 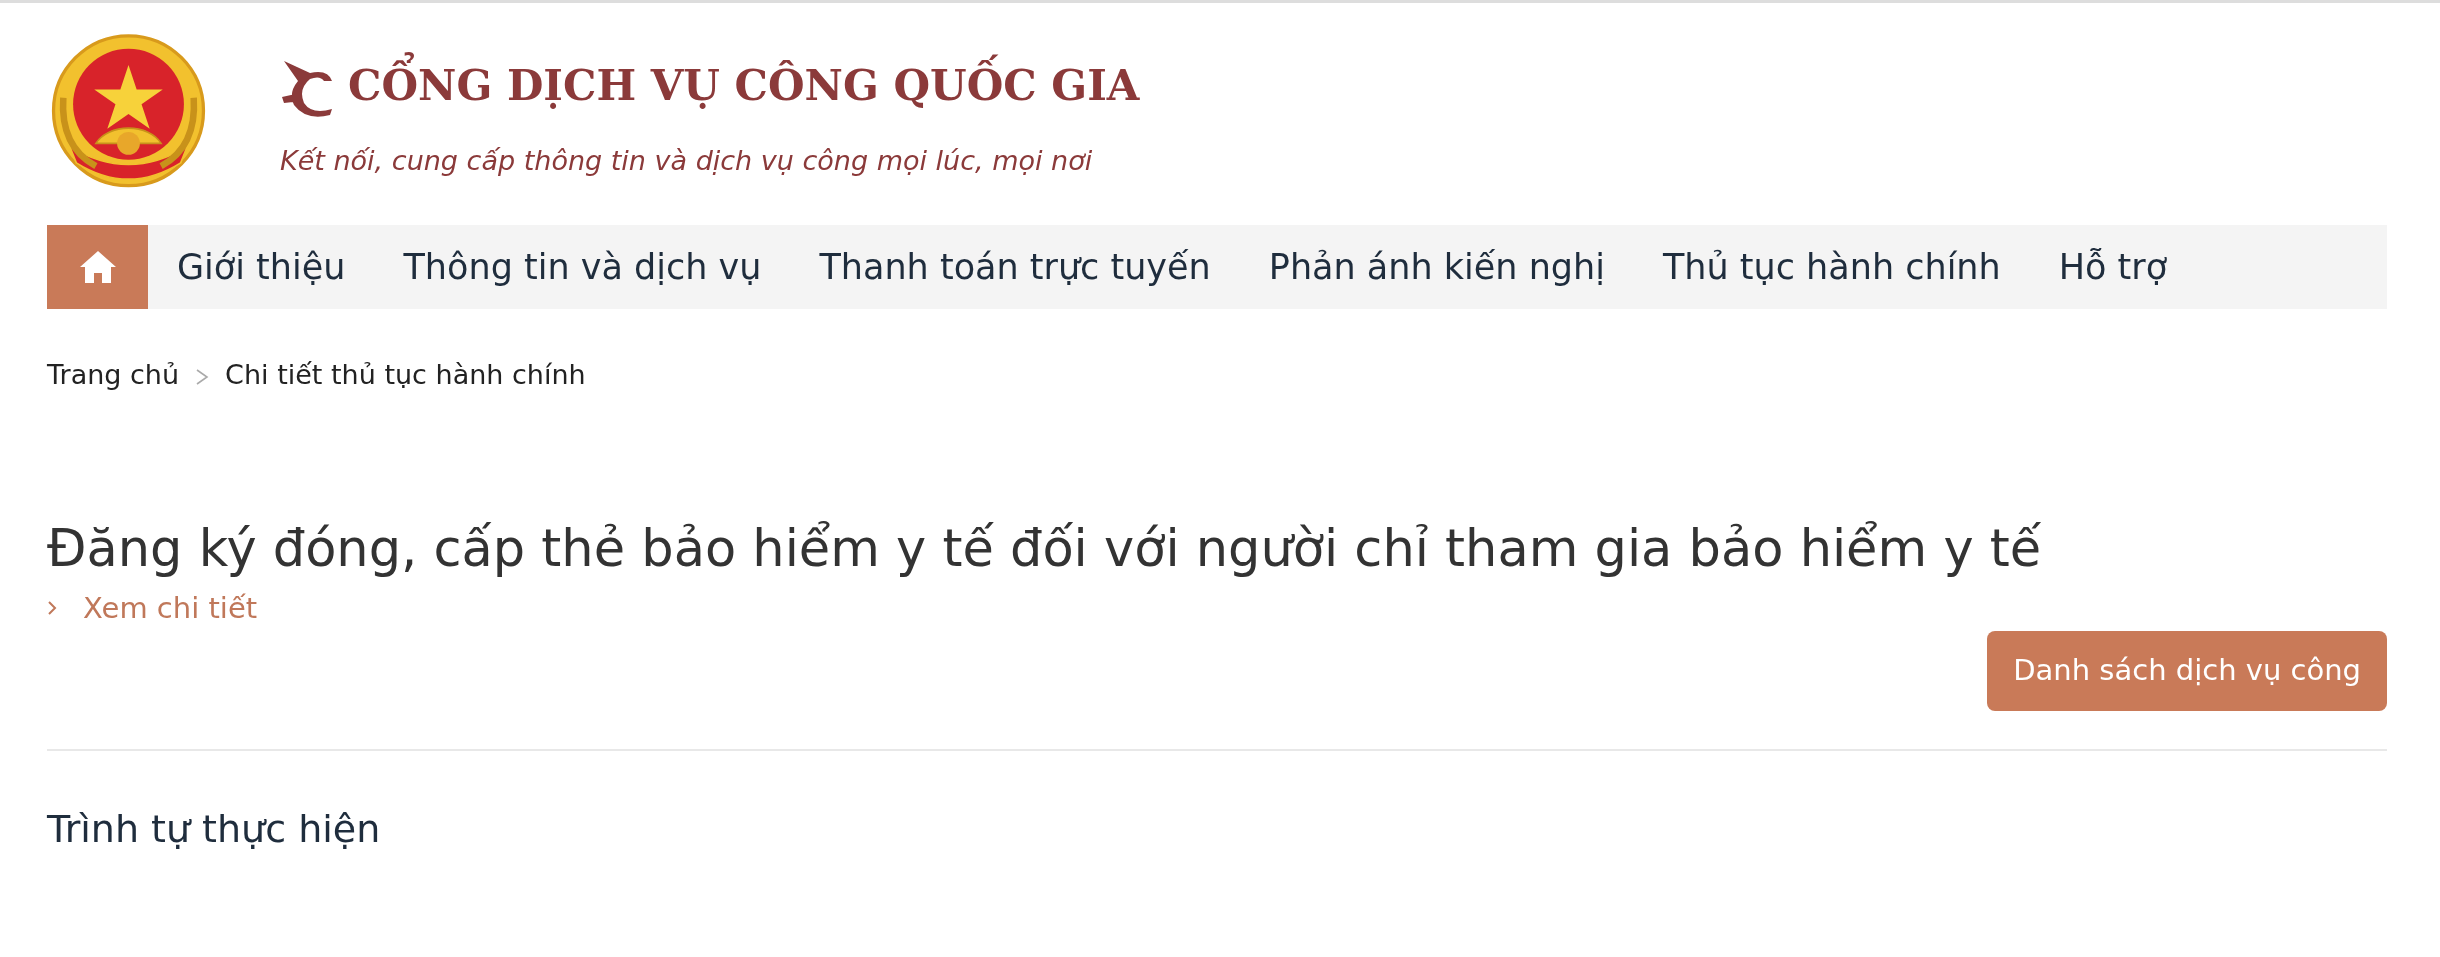 I want to click on site-title: CỔNG DỊCH VỤ CÔNG QUỐC GIA, so click(x=745, y=83).